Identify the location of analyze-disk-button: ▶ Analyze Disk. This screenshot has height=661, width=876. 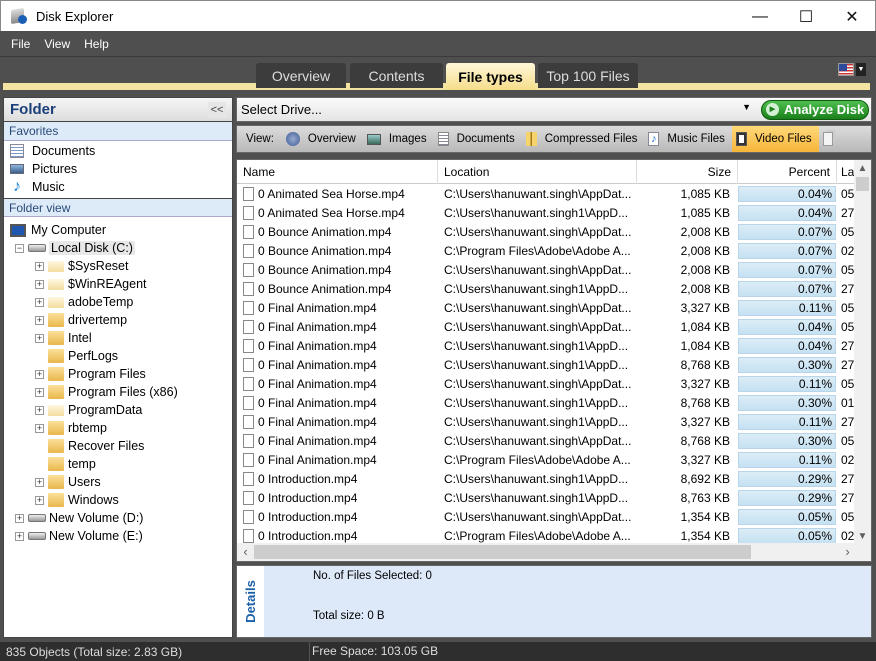
(815, 109).